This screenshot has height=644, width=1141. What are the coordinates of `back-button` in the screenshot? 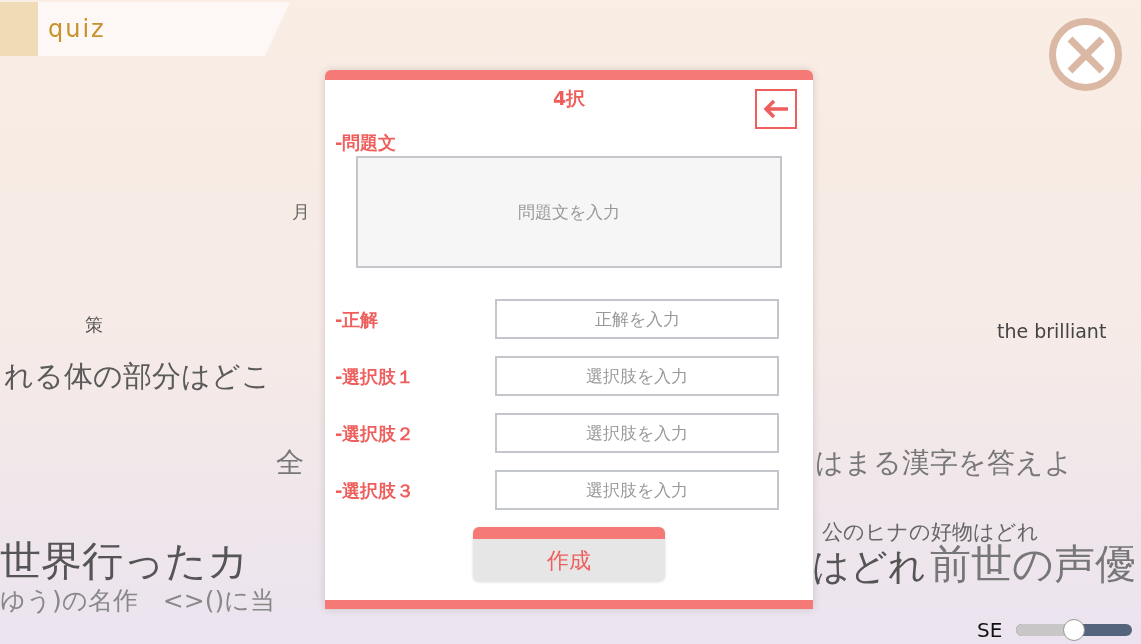 It's located at (776, 109).